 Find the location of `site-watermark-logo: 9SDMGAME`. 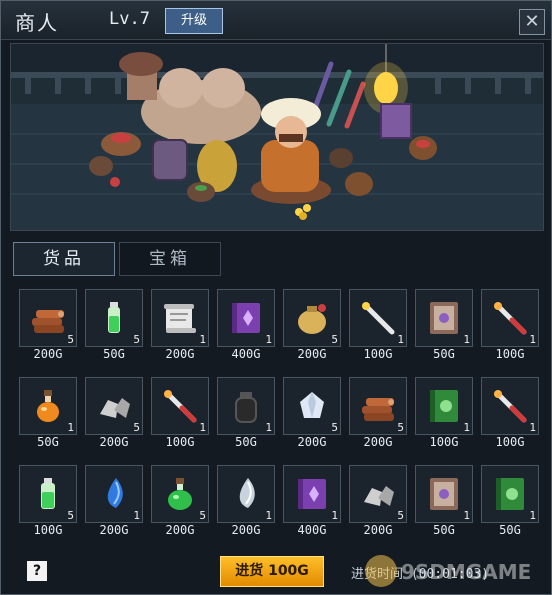

site-watermark-logo: 9SDMGAME is located at coordinates (448, 571).